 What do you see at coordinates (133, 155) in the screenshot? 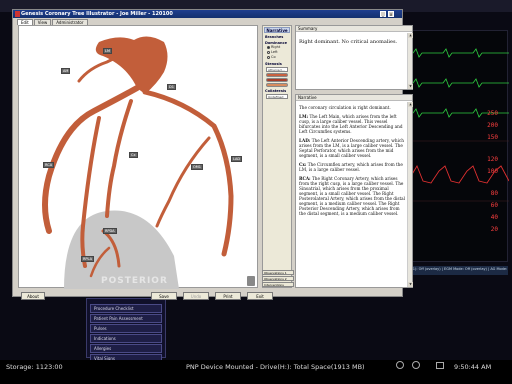
I see `vessel-label-cx: Cx` at bounding box center [133, 155].